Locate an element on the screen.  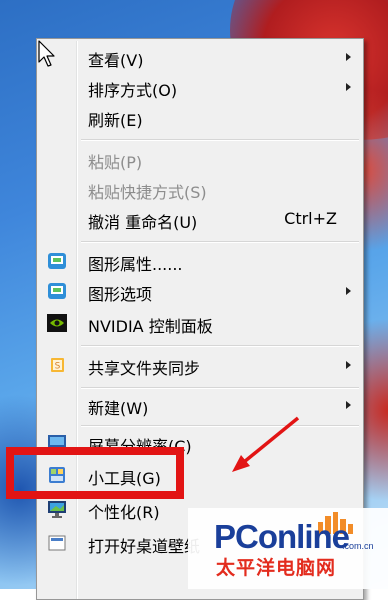
watermark-brand: PConline is located at coordinates (282, 536).